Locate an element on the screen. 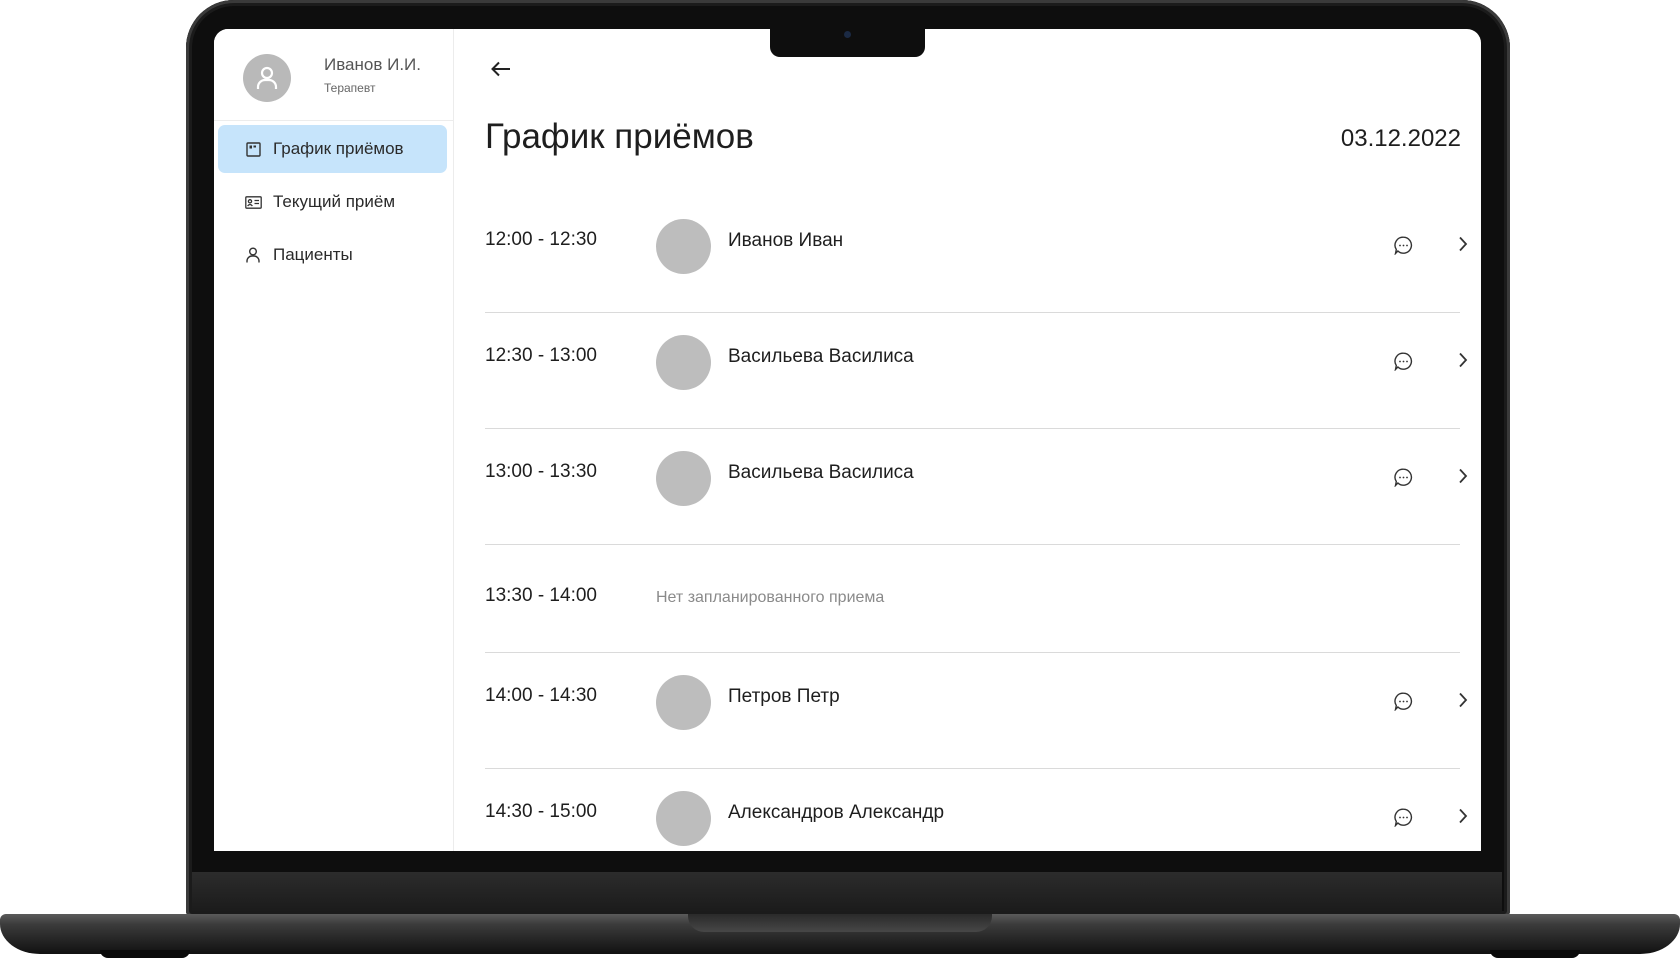  back-button is located at coordinates (501, 69).